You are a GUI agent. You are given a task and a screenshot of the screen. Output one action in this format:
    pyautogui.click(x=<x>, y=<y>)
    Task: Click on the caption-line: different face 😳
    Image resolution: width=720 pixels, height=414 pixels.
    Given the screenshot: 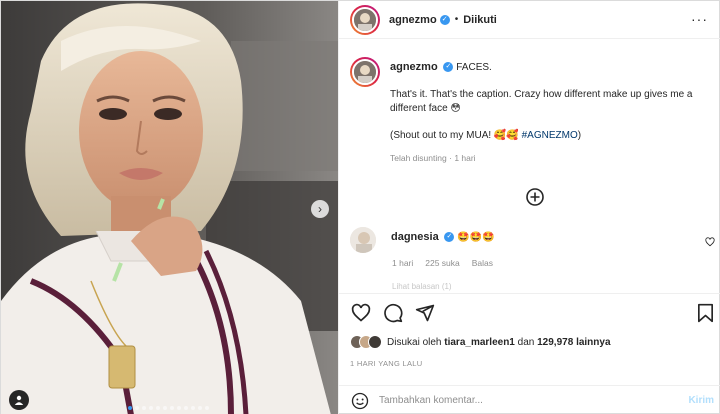 What is the action you would take?
    pyautogui.click(x=425, y=108)
    